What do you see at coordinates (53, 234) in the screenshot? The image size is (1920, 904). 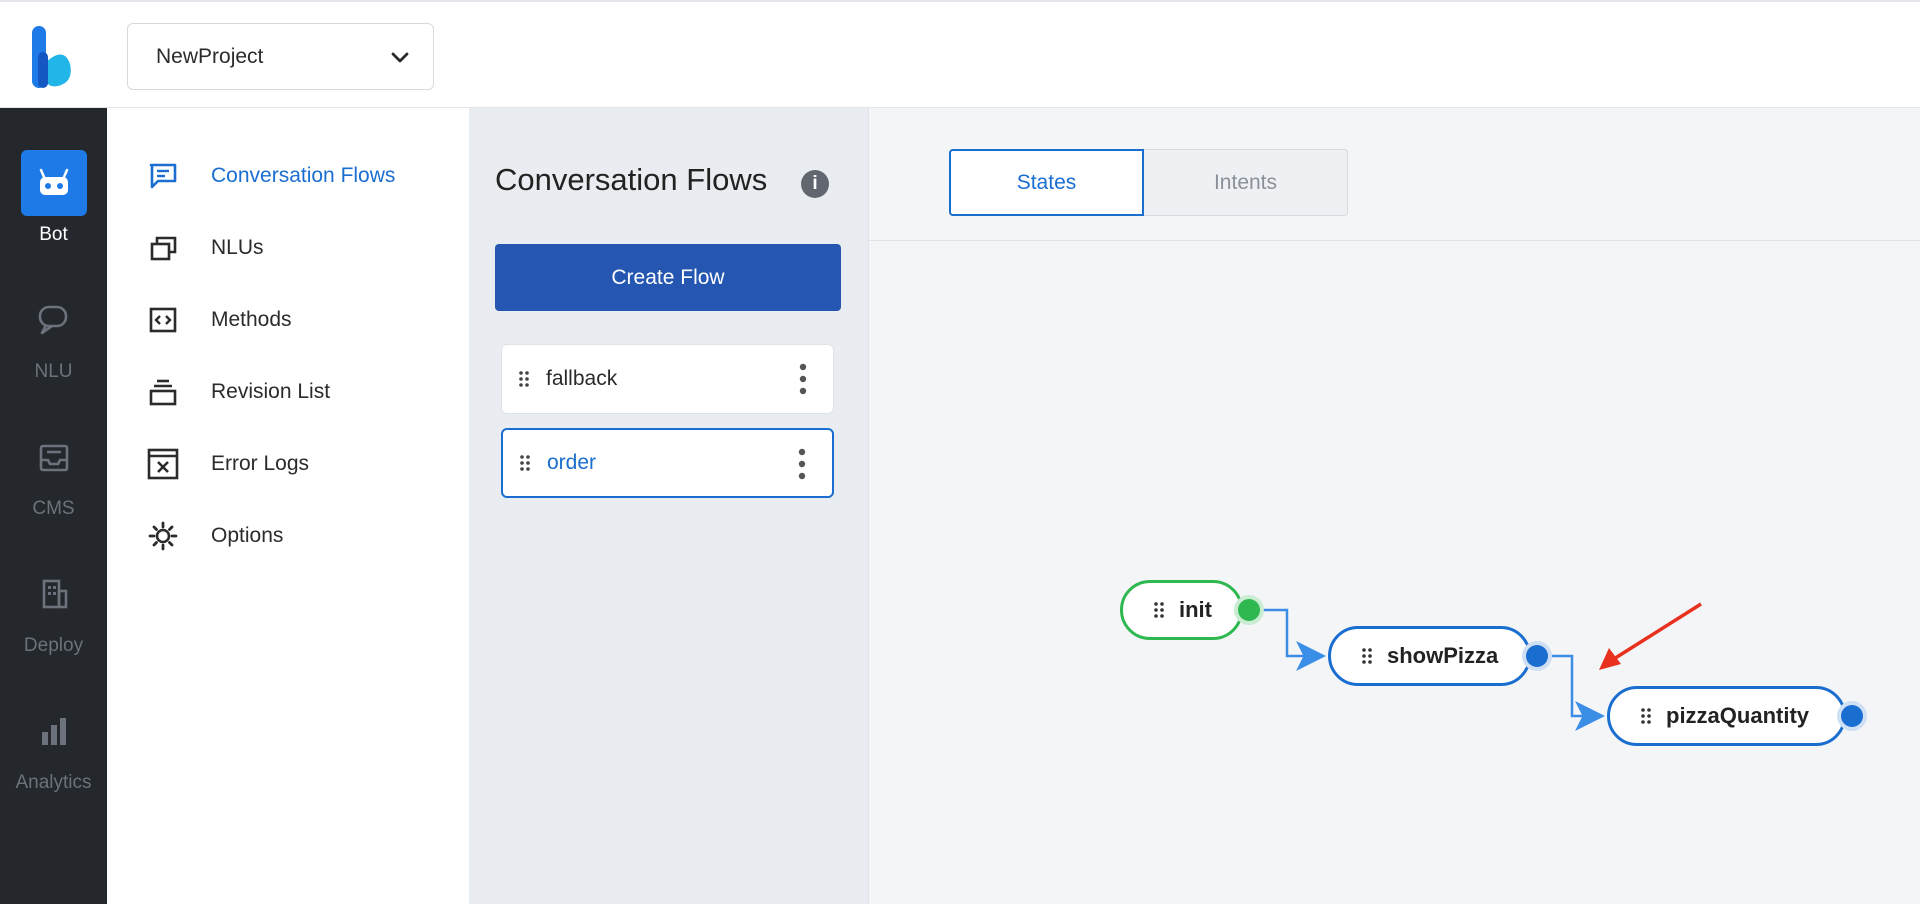 I see `rail-label-bot: Bot` at bounding box center [53, 234].